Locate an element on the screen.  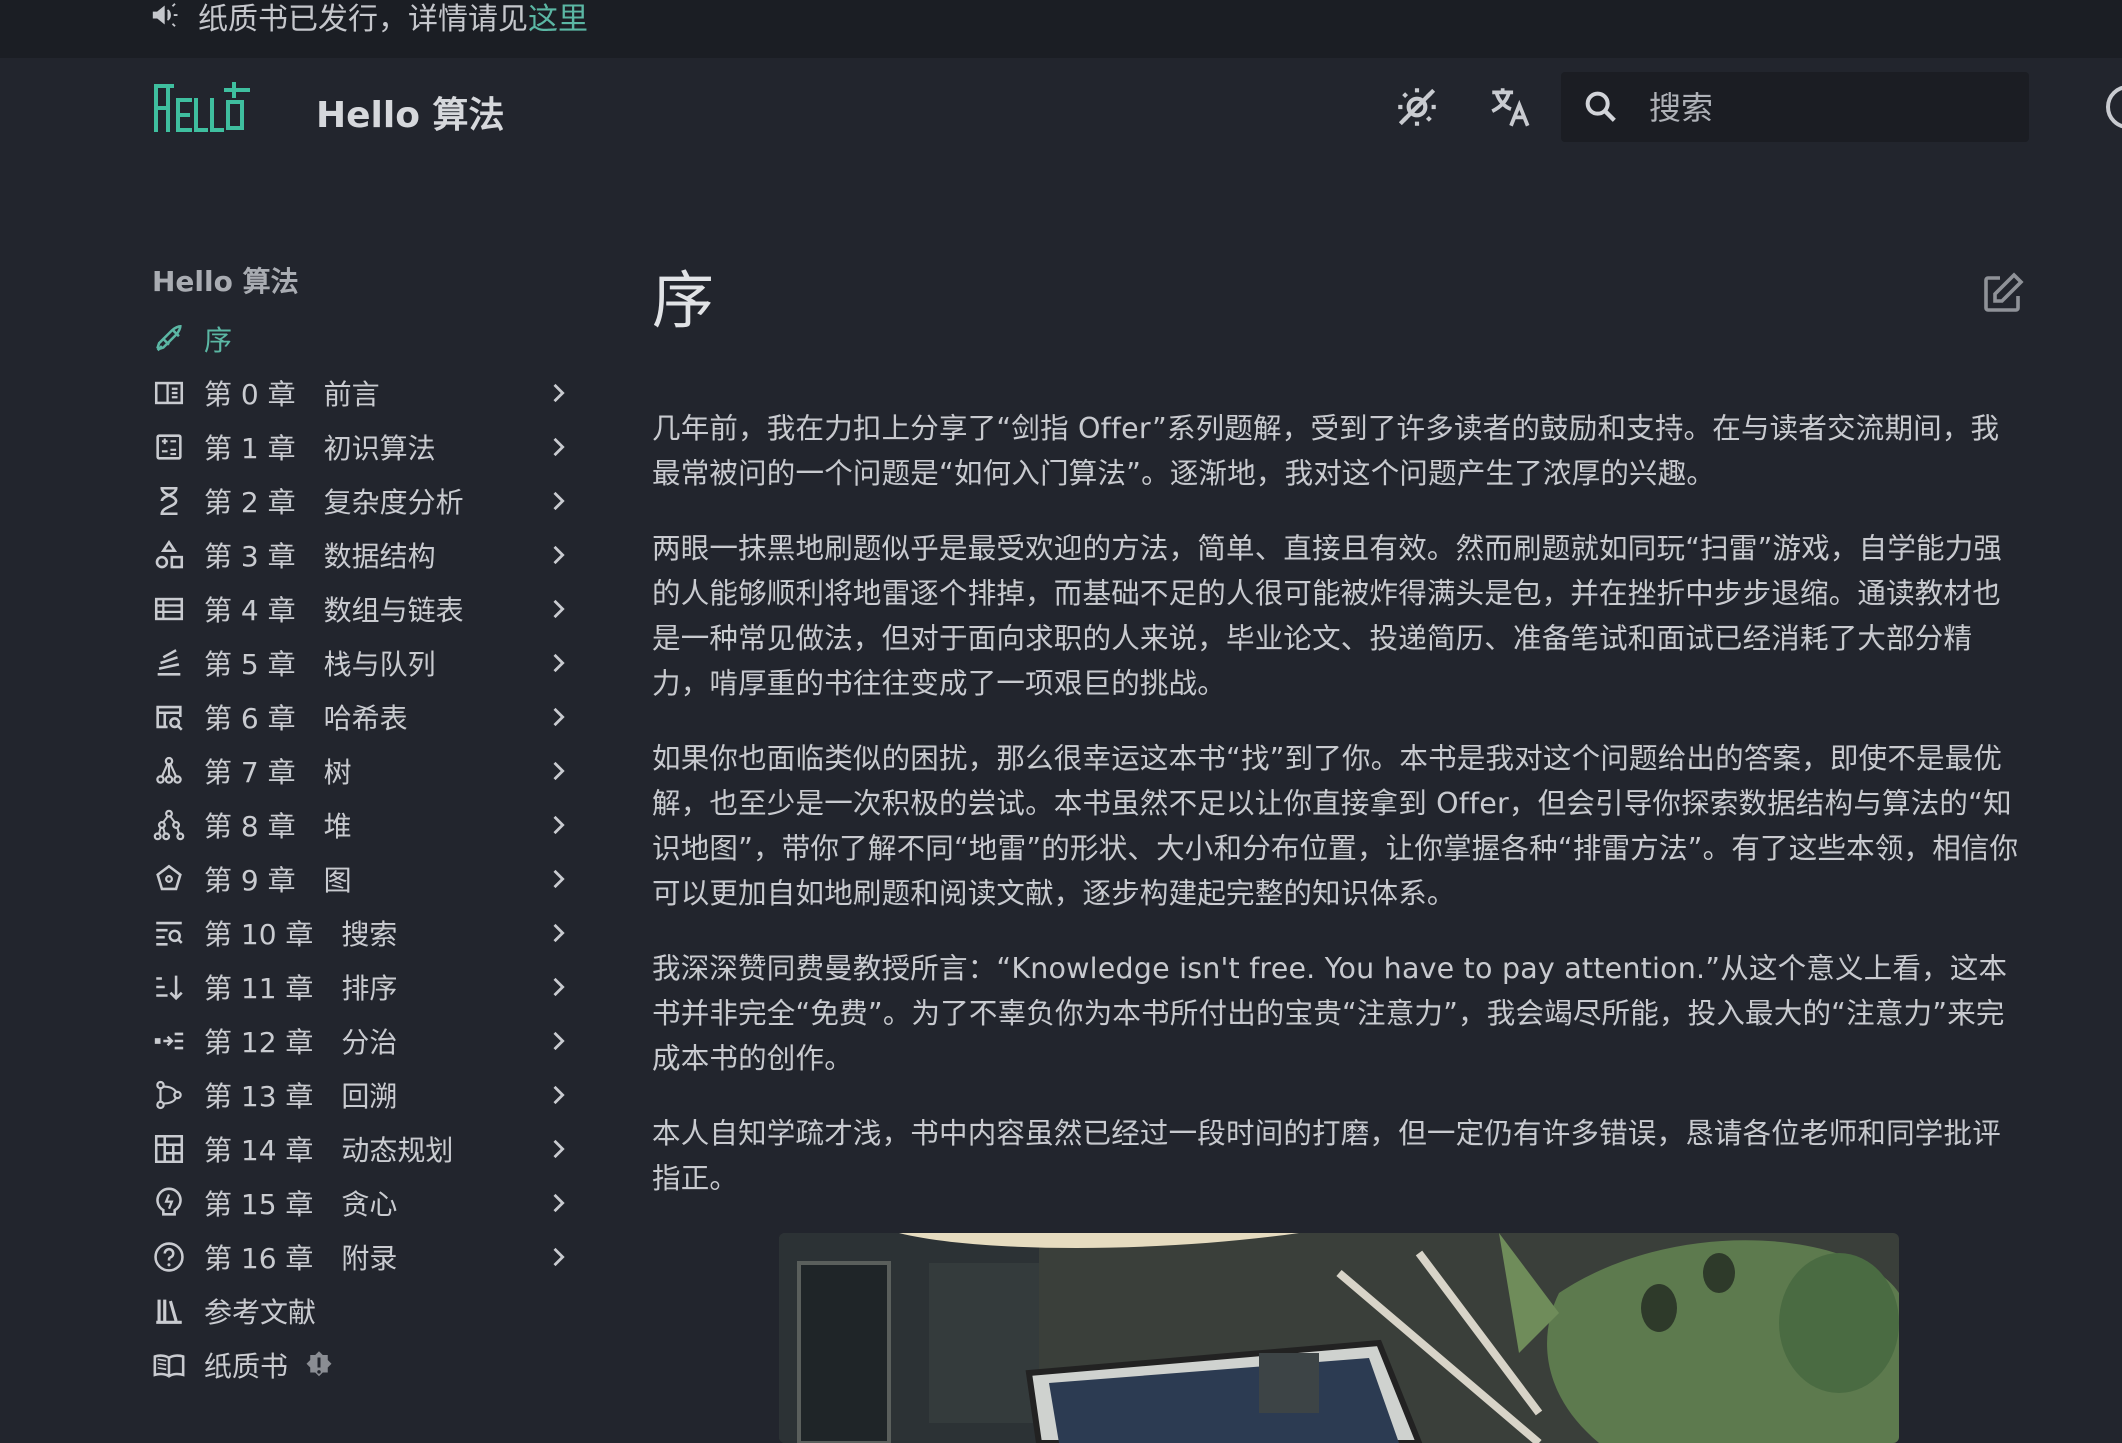
megaphone-icon is located at coordinates (165, 15).